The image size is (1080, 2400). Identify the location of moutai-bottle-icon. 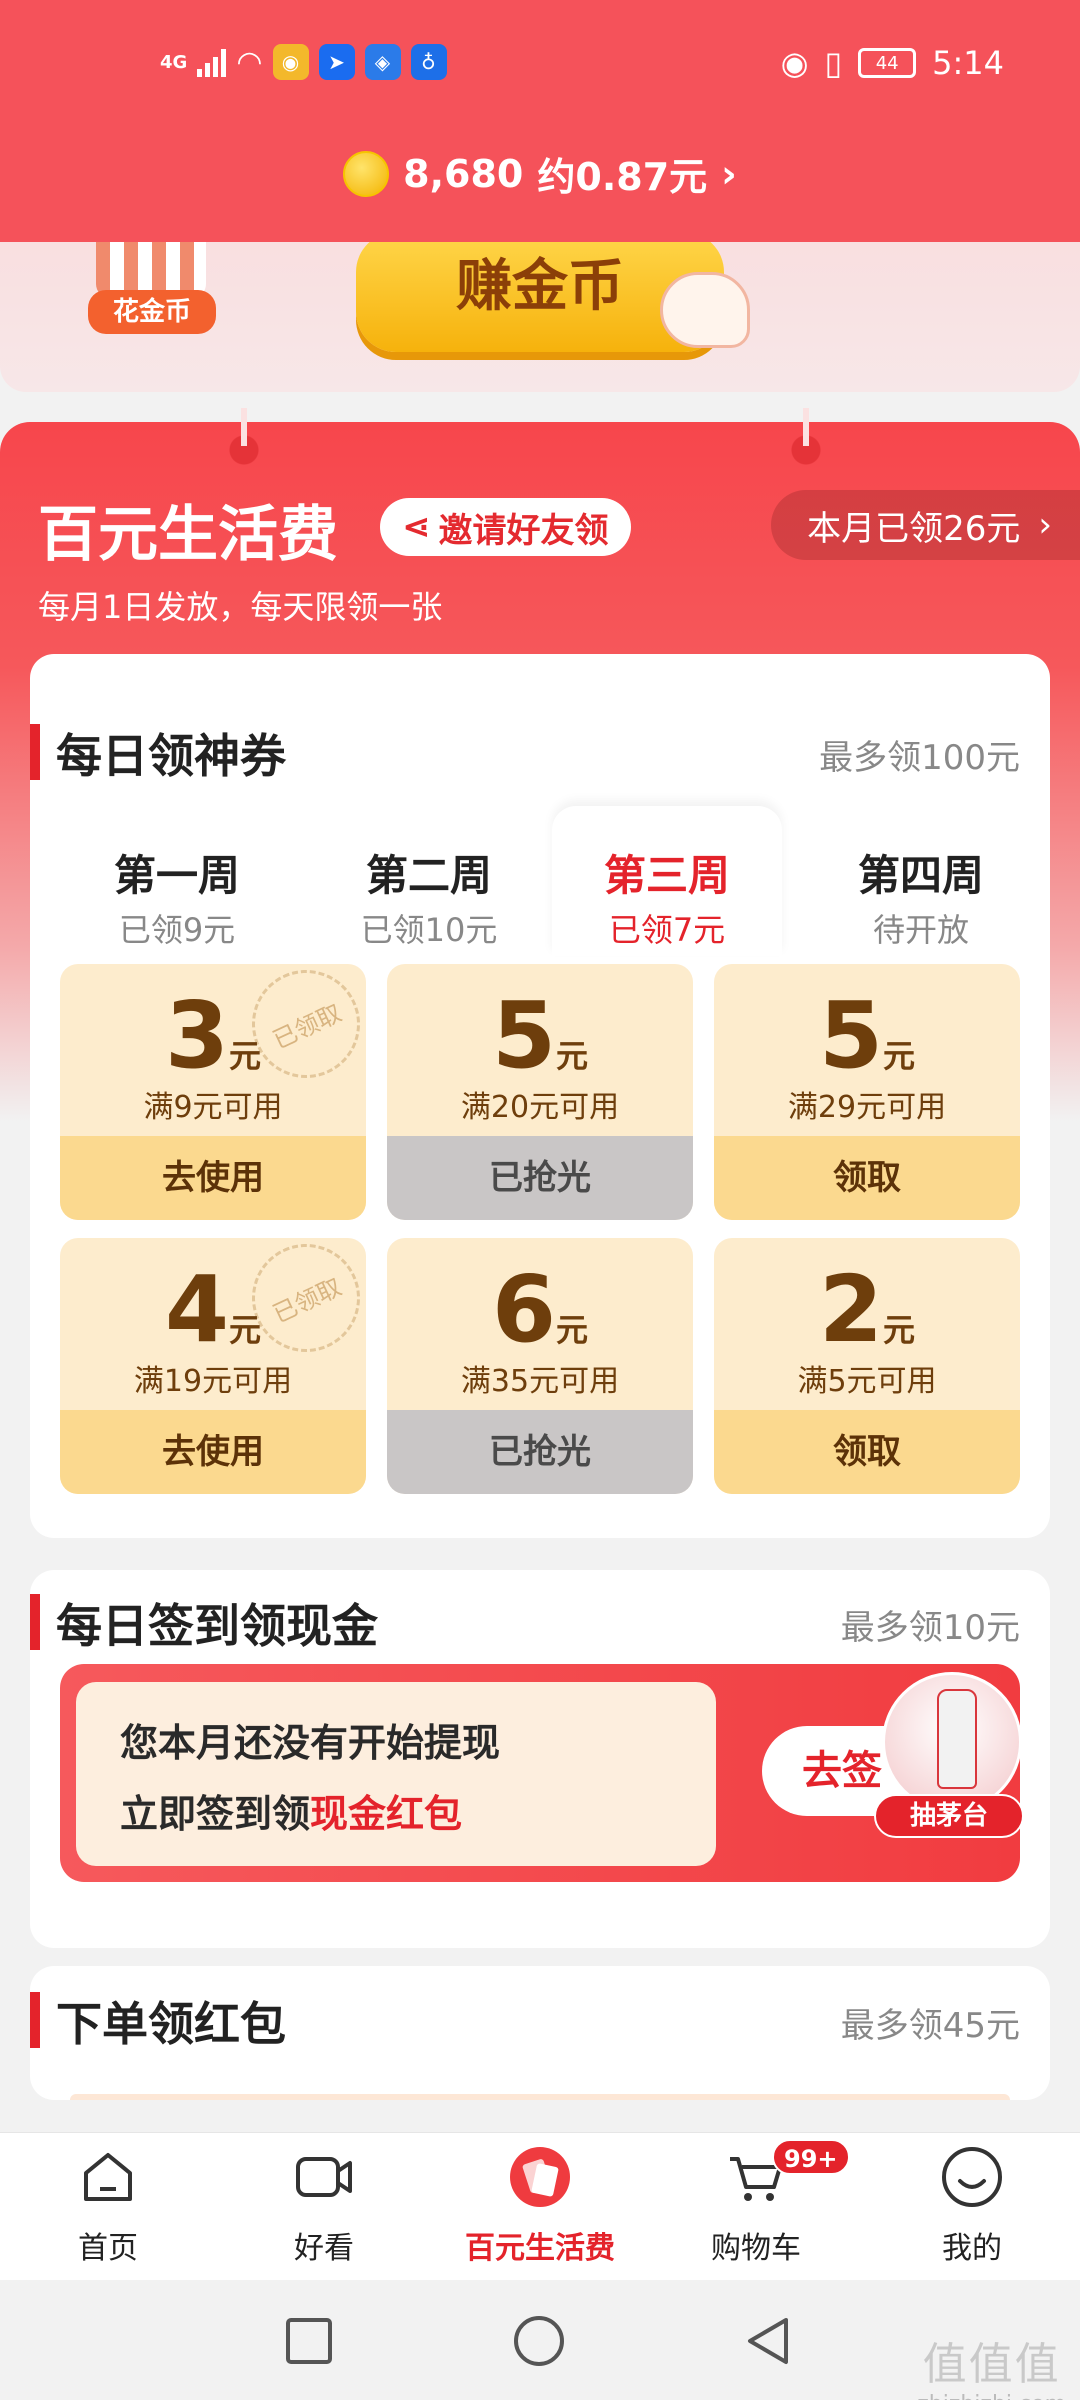
(952, 1742).